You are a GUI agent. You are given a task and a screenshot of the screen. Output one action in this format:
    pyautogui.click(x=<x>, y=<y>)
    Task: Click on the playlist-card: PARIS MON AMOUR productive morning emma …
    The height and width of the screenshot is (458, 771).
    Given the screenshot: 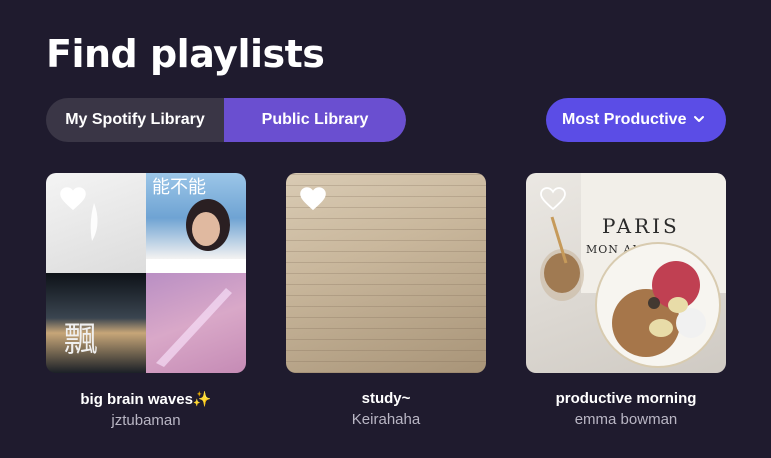 What is the action you would take?
    pyautogui.click(x=626, y=300)
    